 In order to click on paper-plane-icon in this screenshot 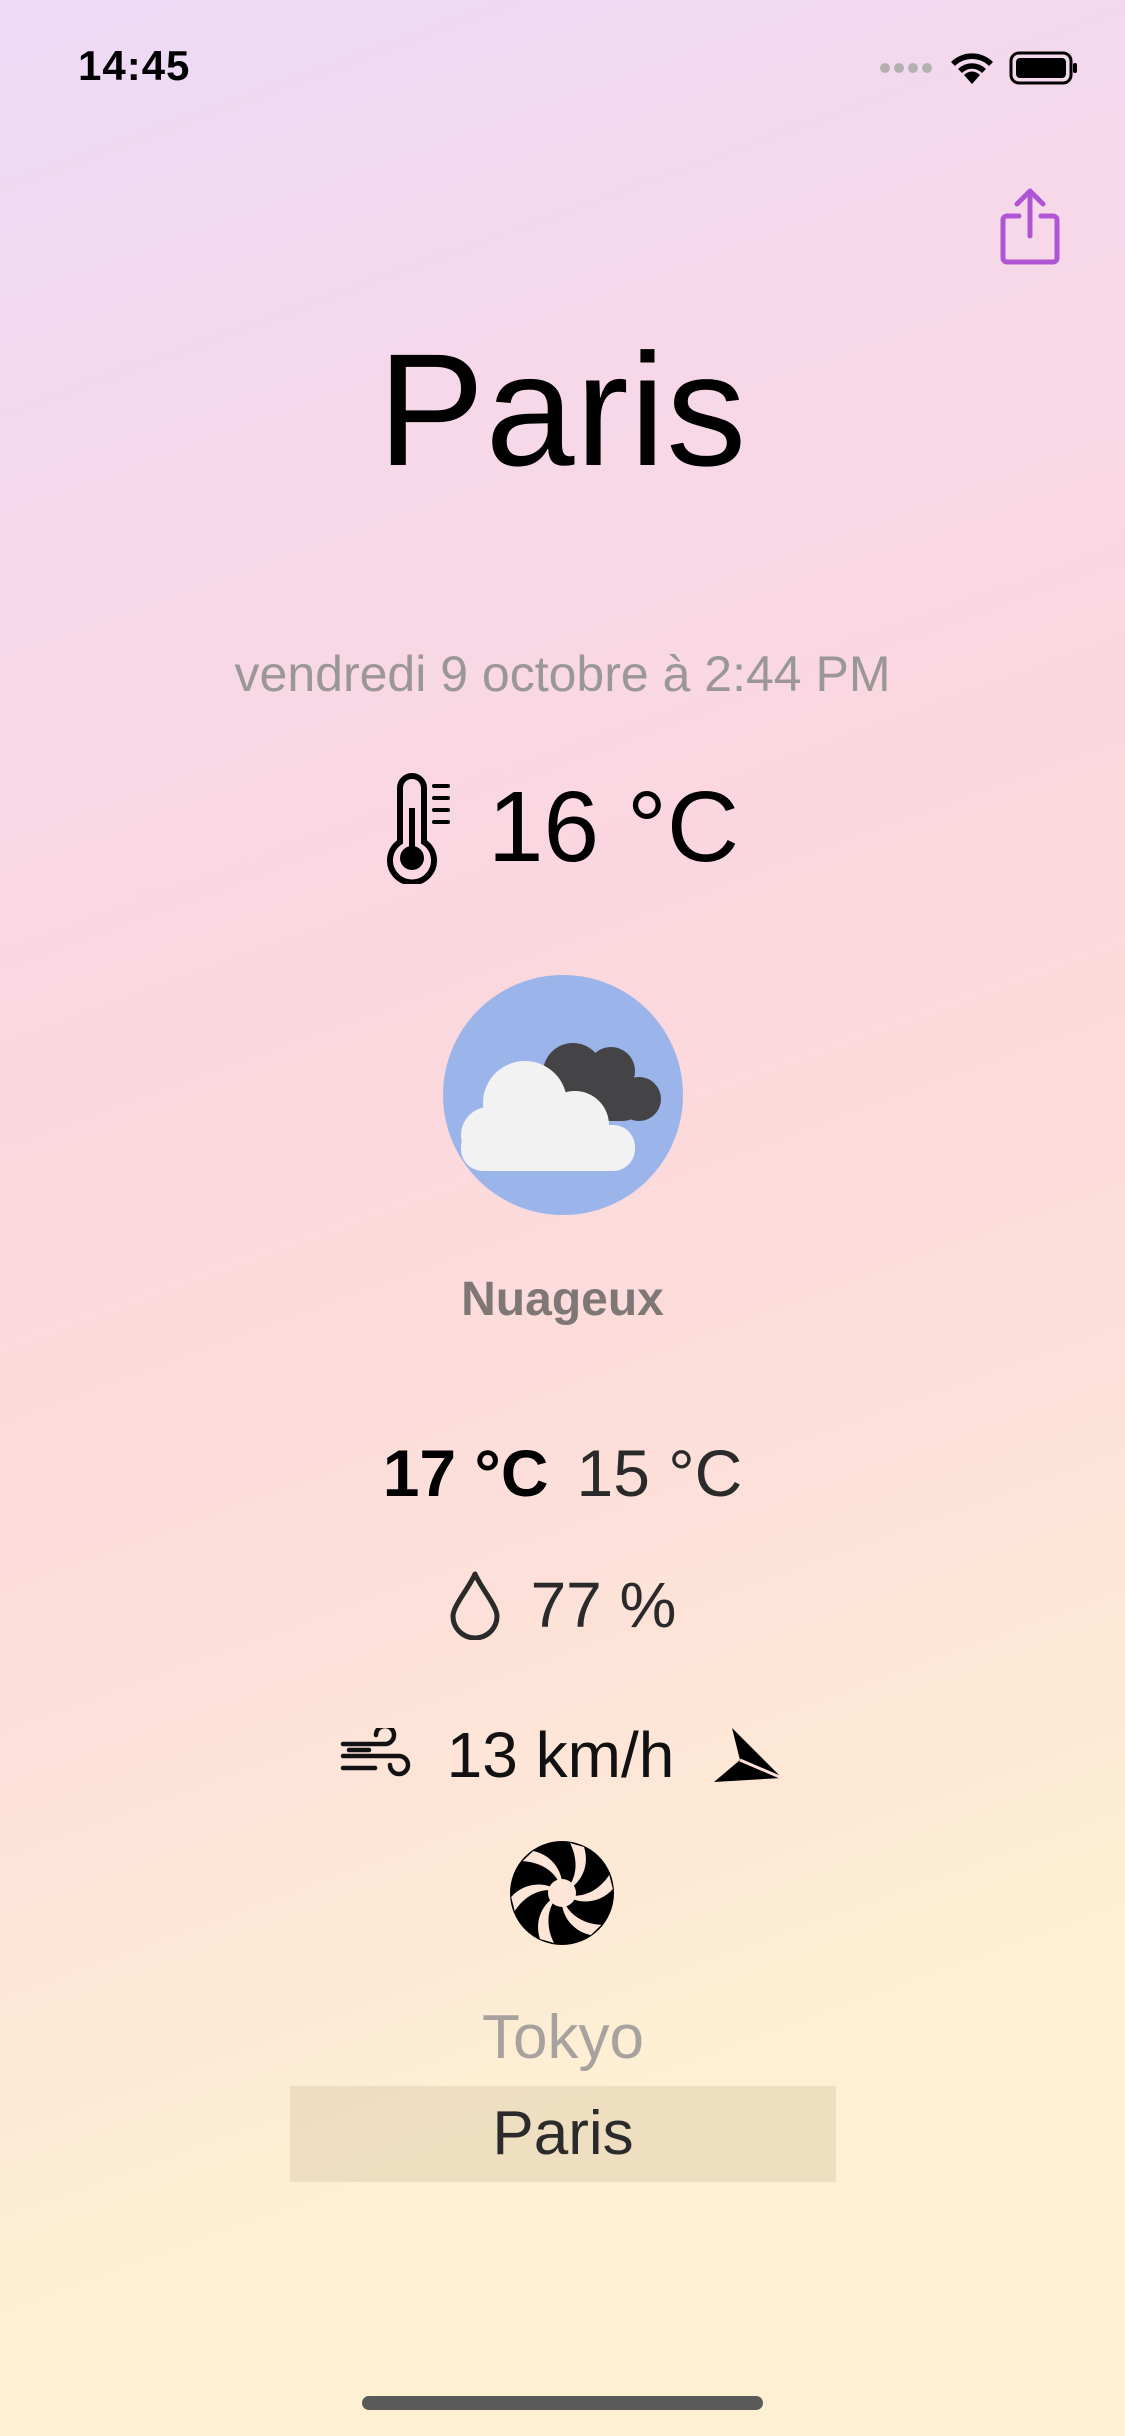, I will do `click(748, 1755)`.